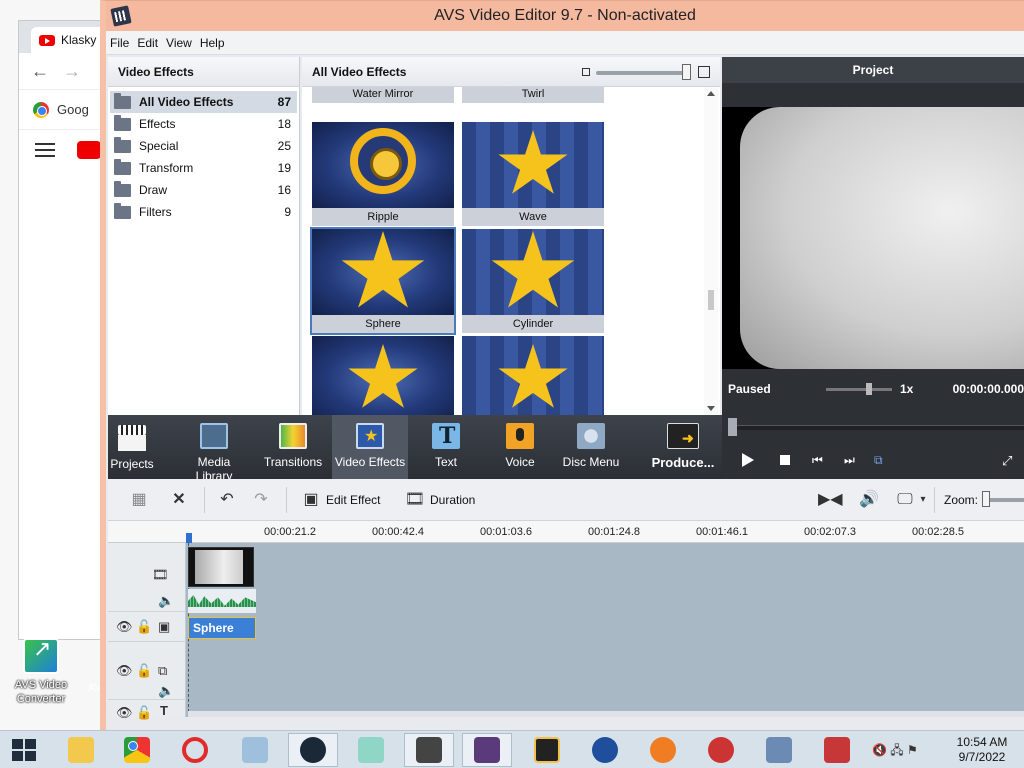  Describe the element at coordinates (565, 16) in the screenshot. I see `title-bar: AVS Video Editor 9.7 - Non-activated` at that location.